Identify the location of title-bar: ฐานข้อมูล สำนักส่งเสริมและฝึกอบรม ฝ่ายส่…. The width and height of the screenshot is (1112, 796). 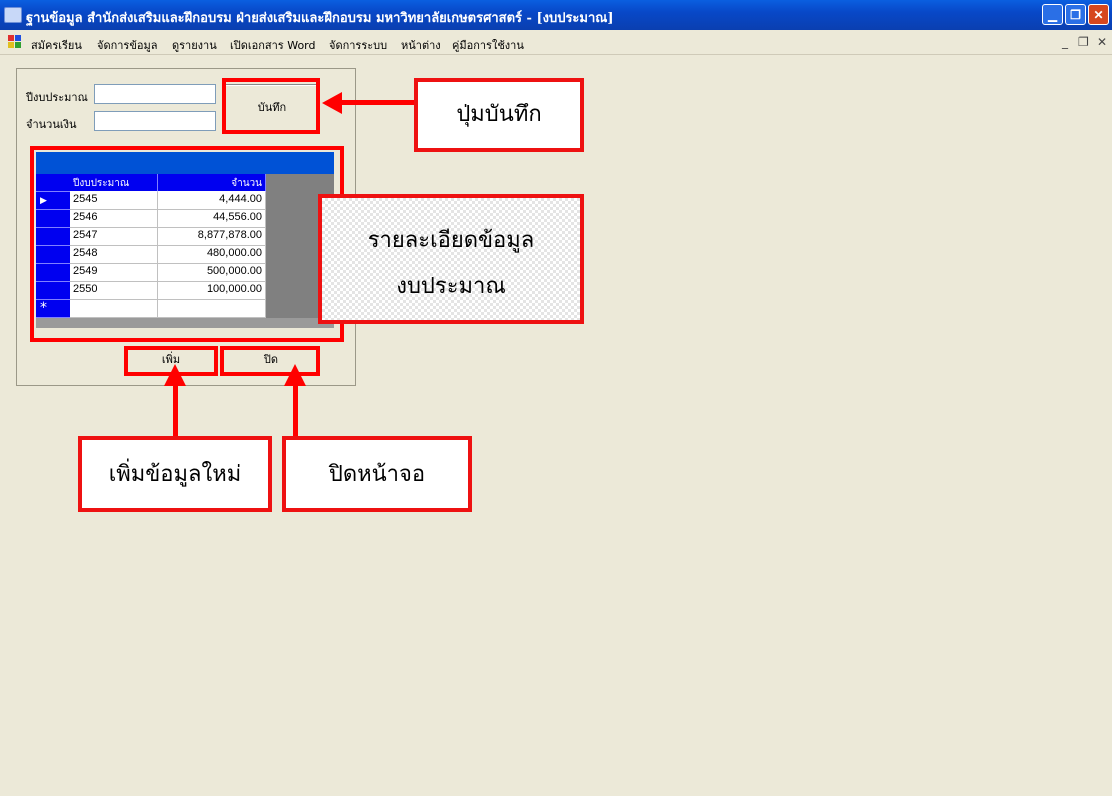
(556, 15).